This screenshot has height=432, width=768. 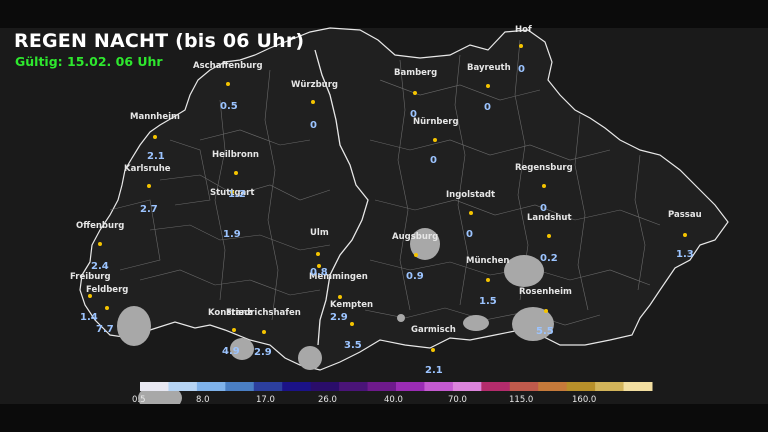 I want to click on city-name: Nürnberg, so click(x=436, y=122).